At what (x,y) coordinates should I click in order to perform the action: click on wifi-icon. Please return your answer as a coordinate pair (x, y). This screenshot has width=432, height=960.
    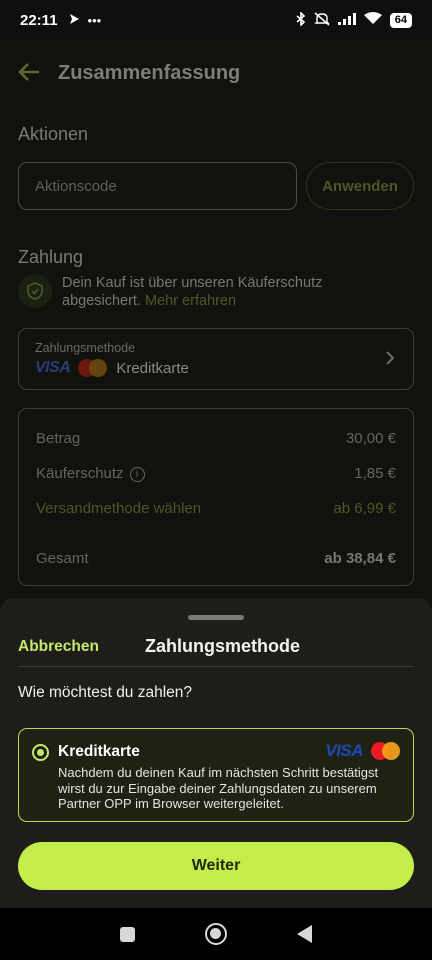
    Looking at the image, I should click on (372, 20).